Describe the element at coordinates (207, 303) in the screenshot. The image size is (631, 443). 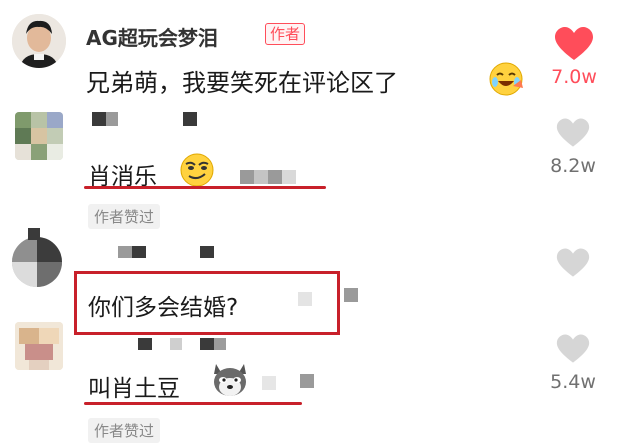
I see `reply2-annotation-box` at that location.